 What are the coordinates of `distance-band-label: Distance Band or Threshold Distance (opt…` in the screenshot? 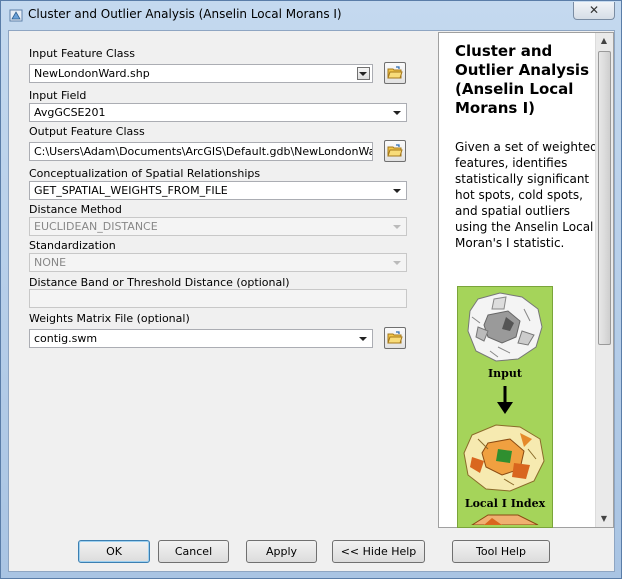 It's located at (159, 282).